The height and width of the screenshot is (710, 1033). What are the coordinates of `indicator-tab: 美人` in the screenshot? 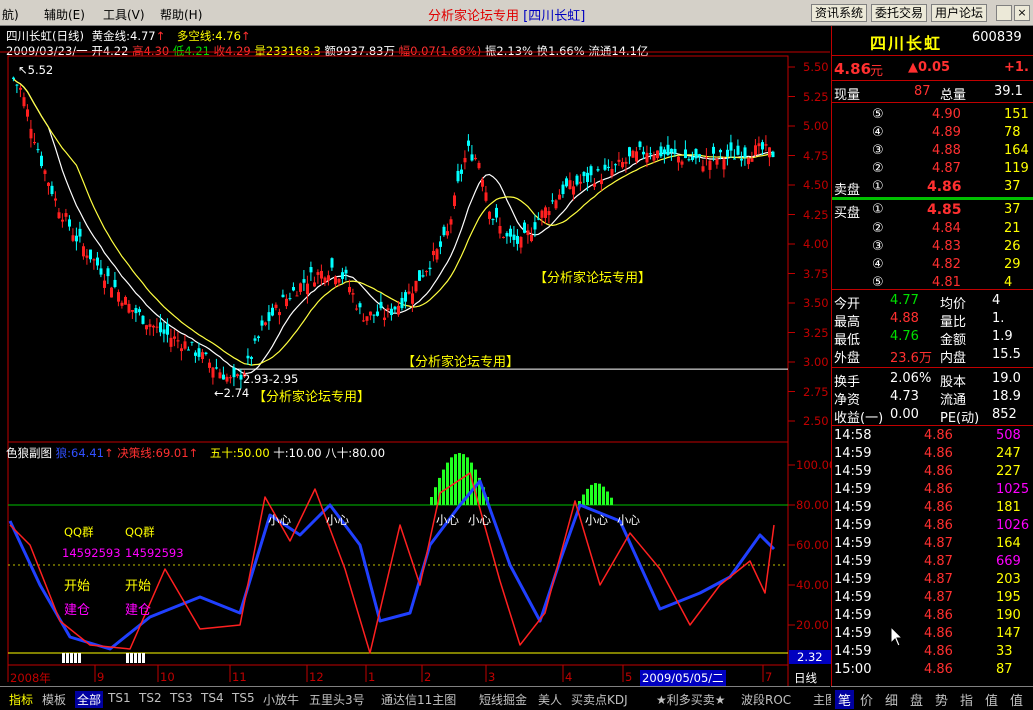 It's located at (550, 699).